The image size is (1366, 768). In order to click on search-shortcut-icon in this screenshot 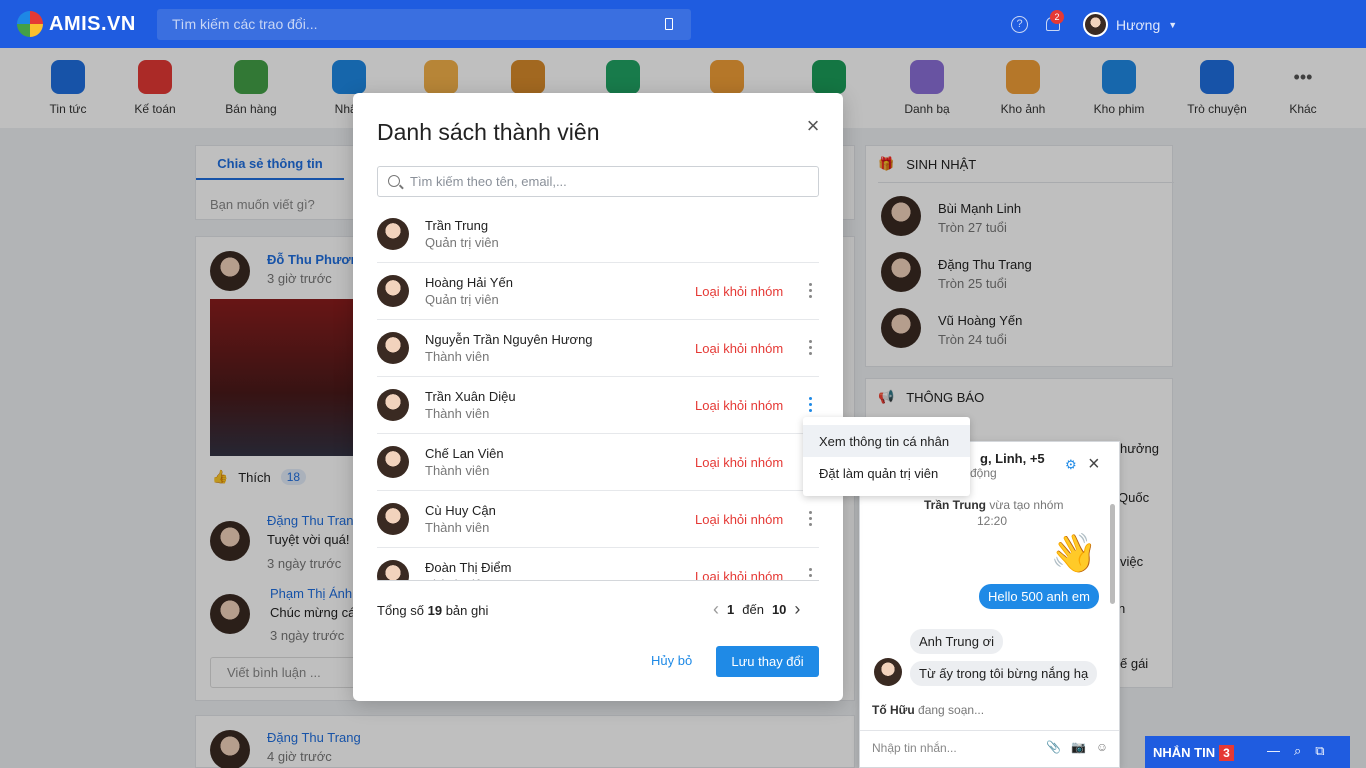, I will do `click(669, 24)`.